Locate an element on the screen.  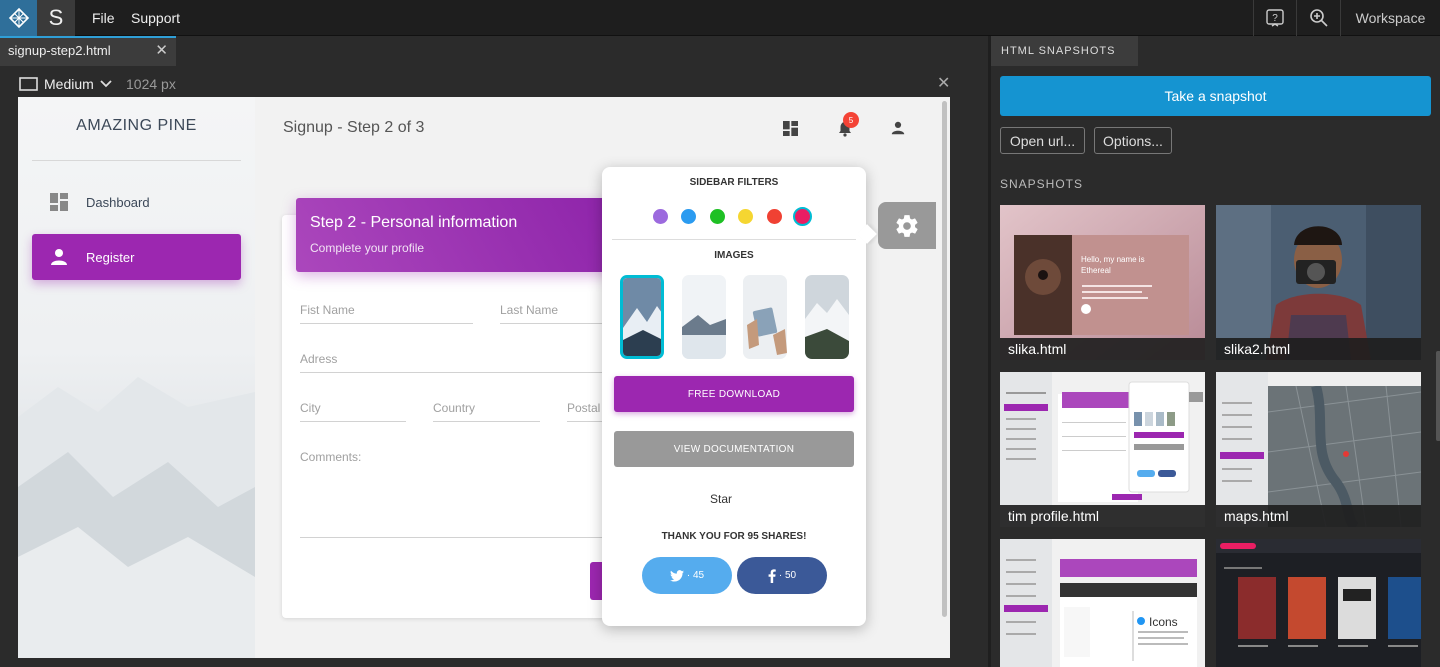
snapshots-heading: SNAPSHOTS is located at coordinates (1042, 184).